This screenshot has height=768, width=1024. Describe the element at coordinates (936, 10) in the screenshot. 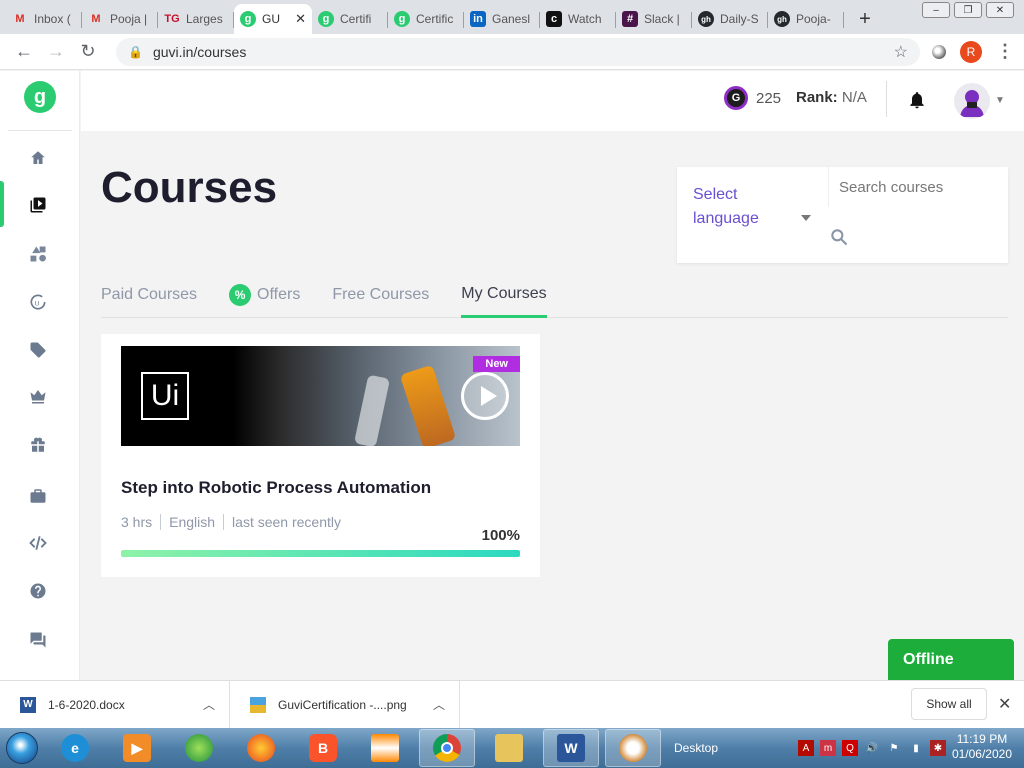

I see `minimize-icon: –` at that location.